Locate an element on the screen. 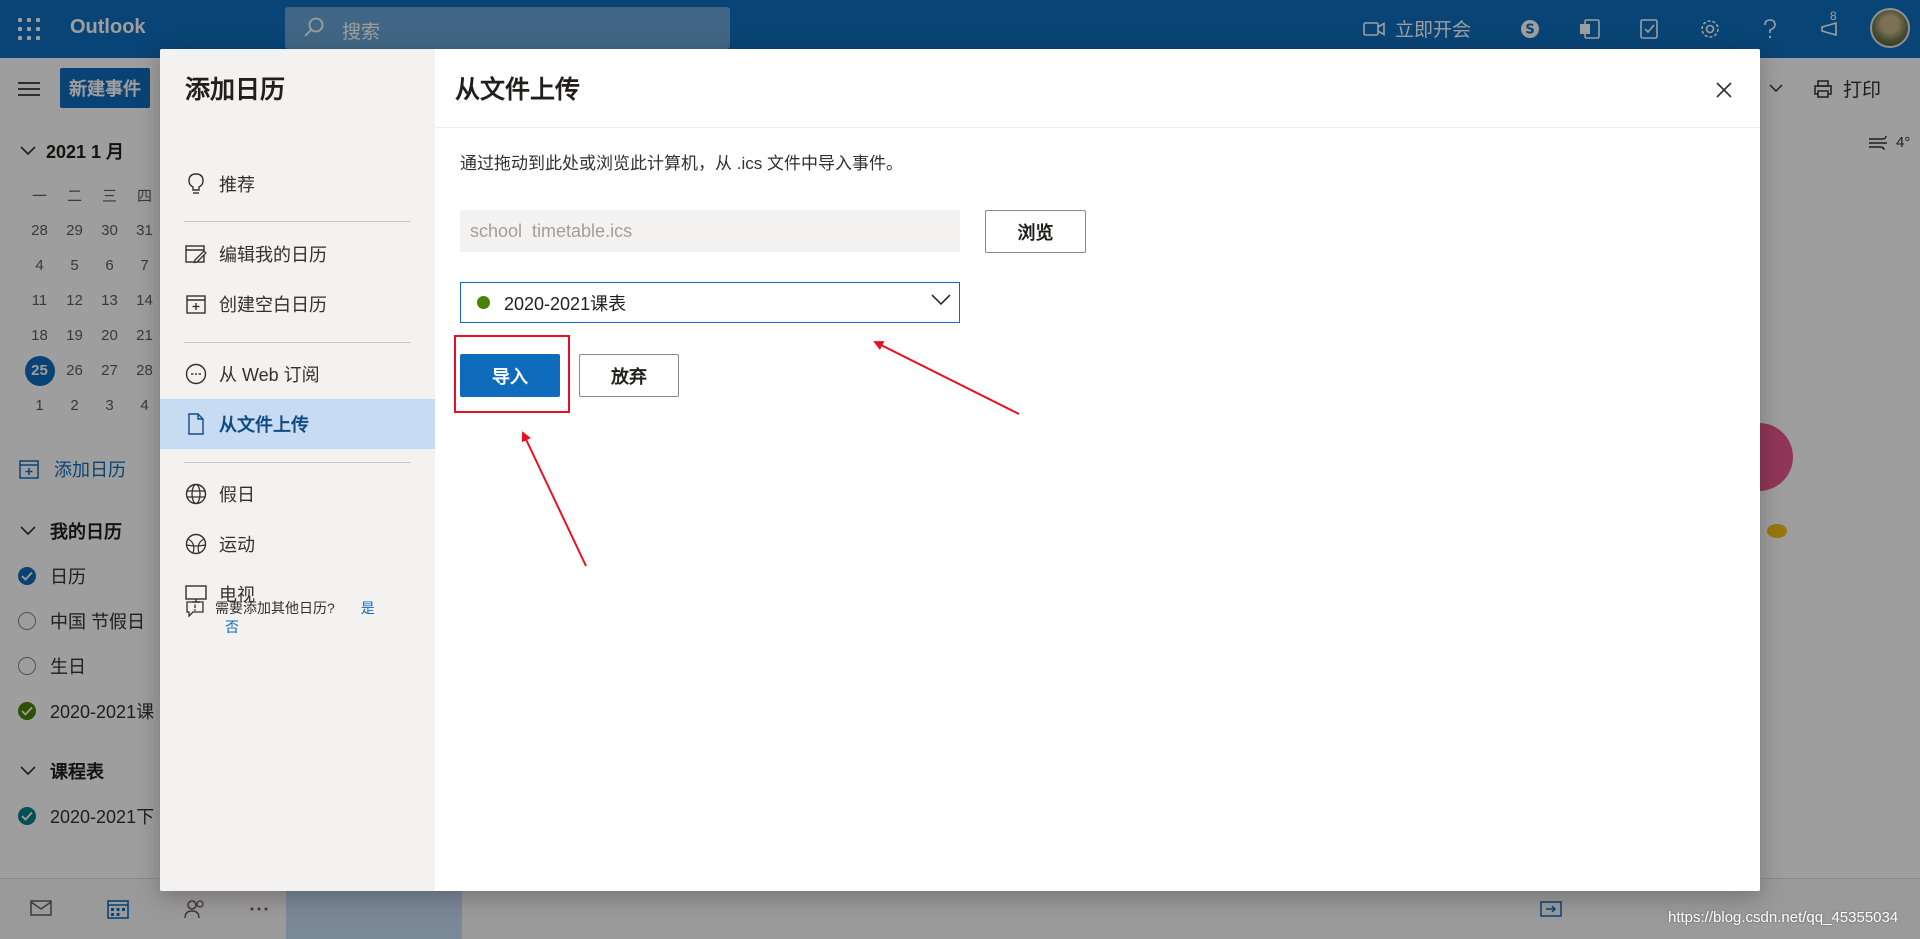 The width and height of the screenshot is (1920, 939). discard-button: 放弃 is located at coordinates (629, 375).